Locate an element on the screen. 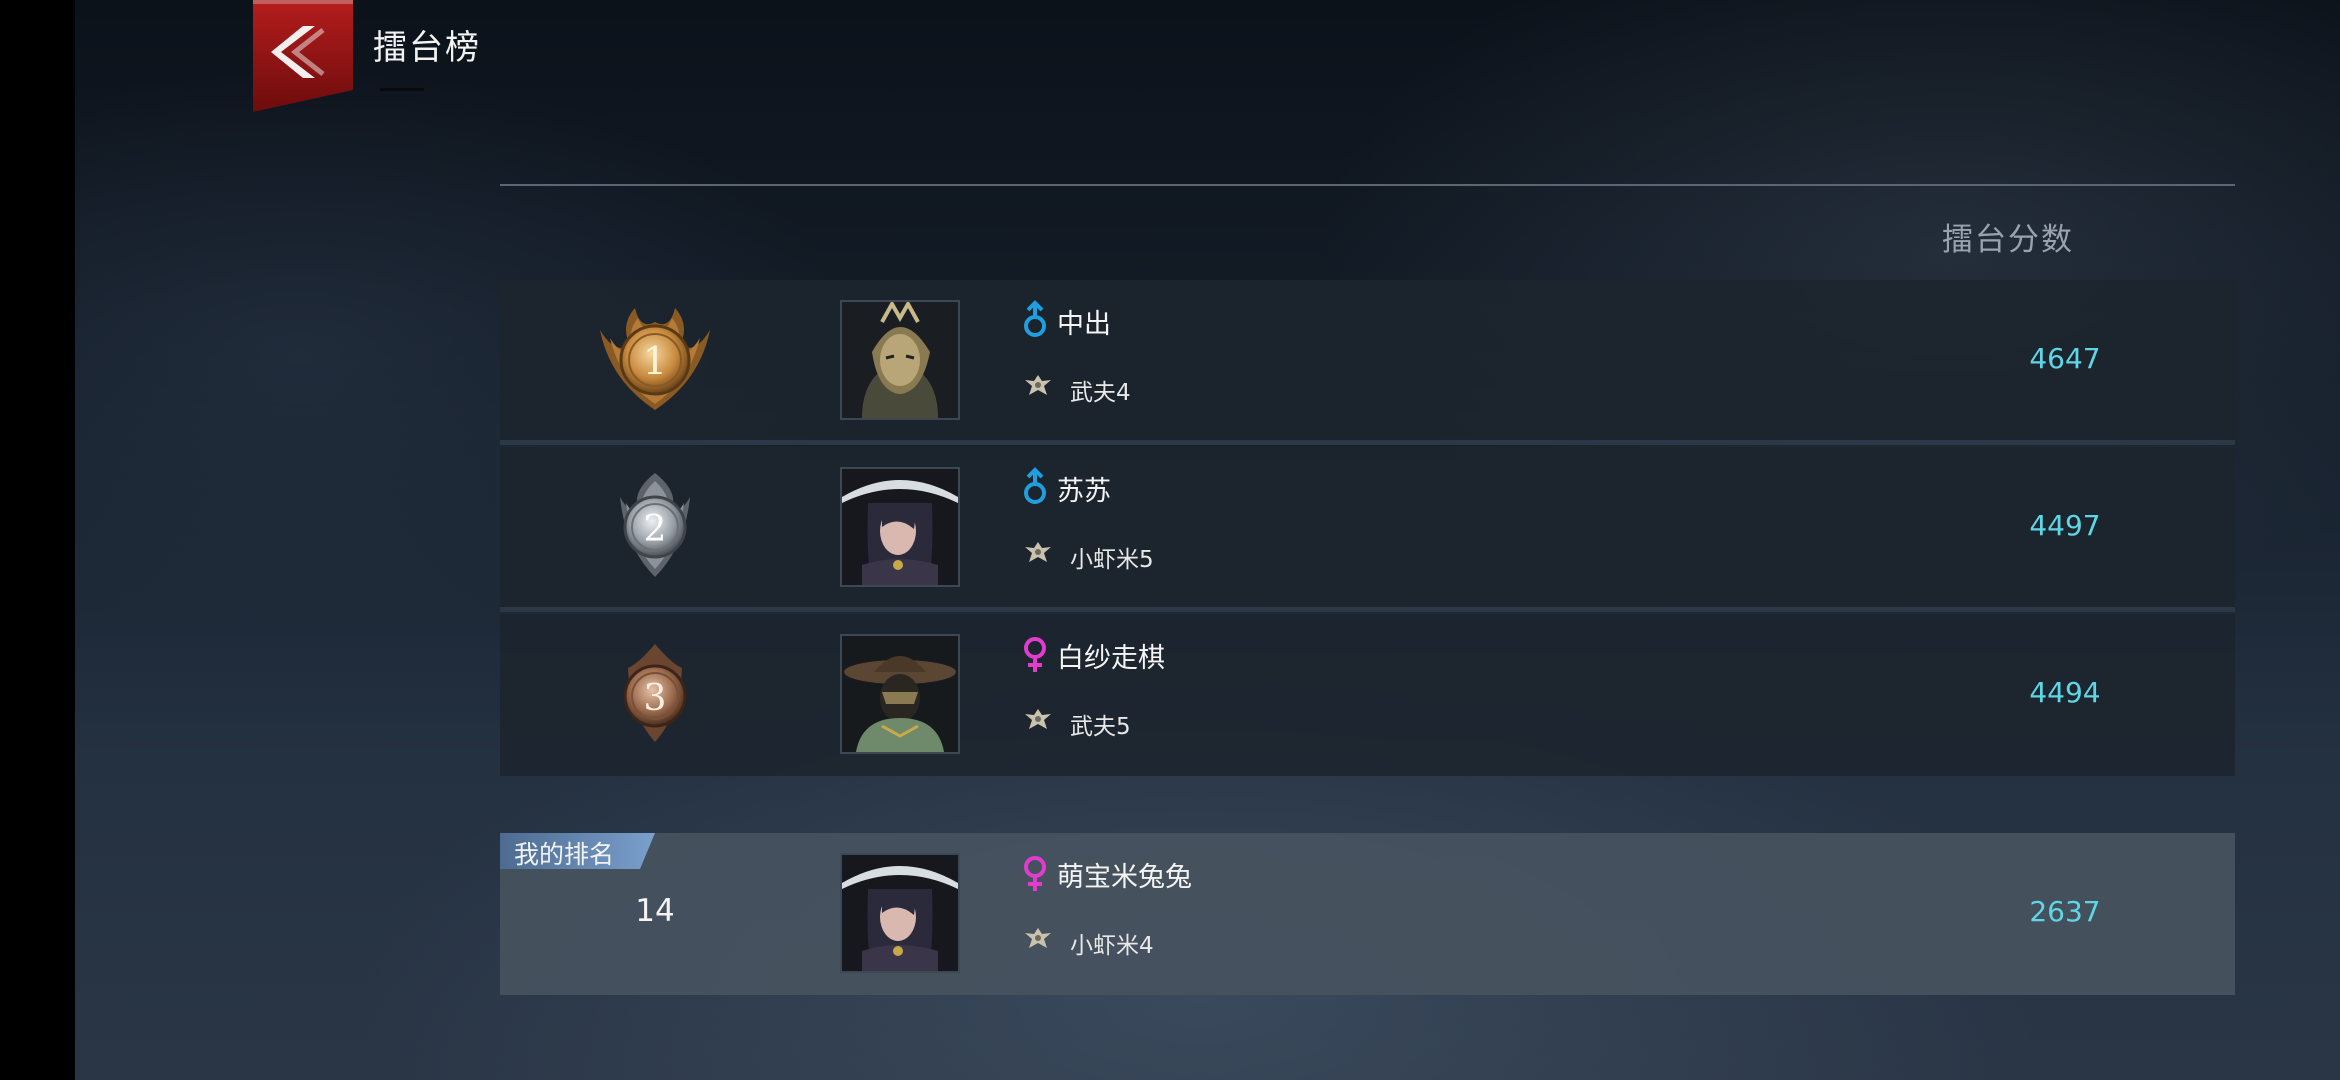 The height and width of the screenshot is (1080, 2340). arena-score: 4497 is located at coordinates (2065, 525).